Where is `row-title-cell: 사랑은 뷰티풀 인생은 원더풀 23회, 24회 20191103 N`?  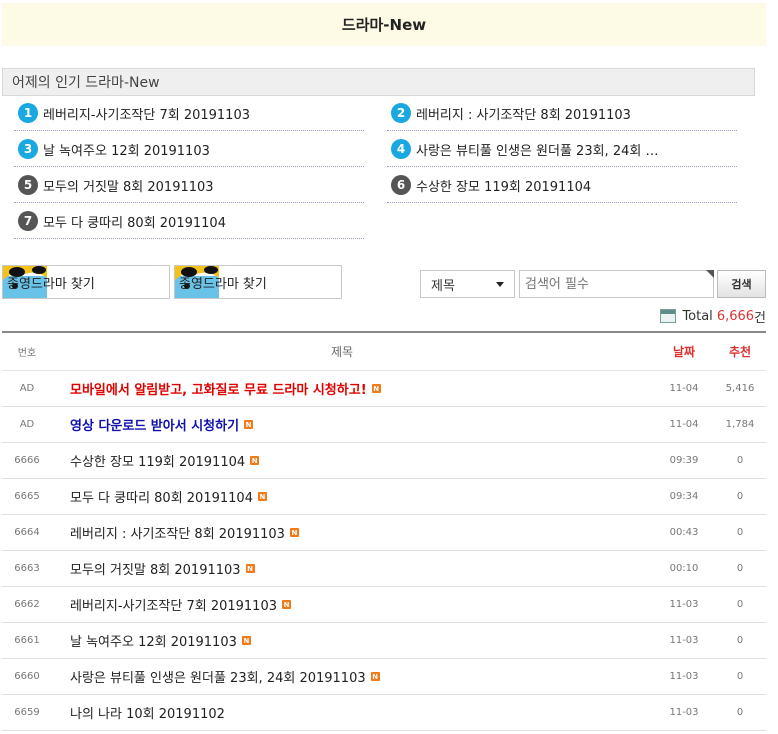 row-title-cell: 사랑은 뷰티풀 인생은 원더풀 23회, 24회 20191103 N is located at coordinates (350, 676).